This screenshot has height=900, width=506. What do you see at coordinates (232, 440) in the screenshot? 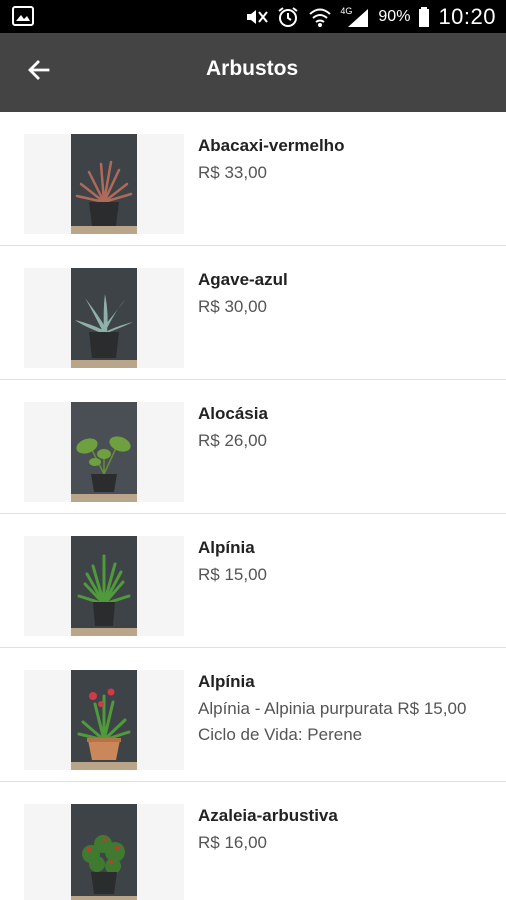
I see `product-price: R$ 26,00` at bounding box center [232, 440].